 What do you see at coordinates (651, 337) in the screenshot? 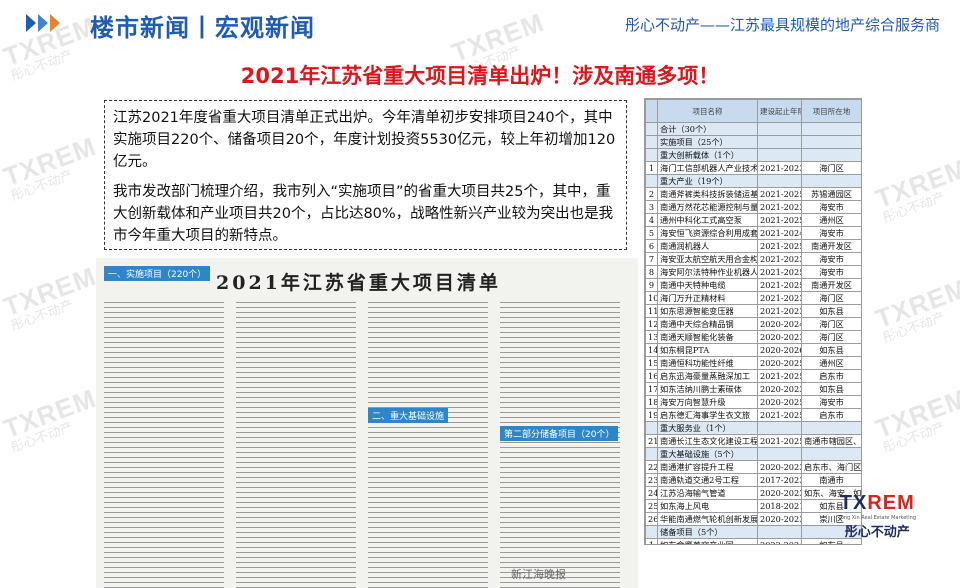
I see `table-cell-n: 13` at bounding box center [651, 337].